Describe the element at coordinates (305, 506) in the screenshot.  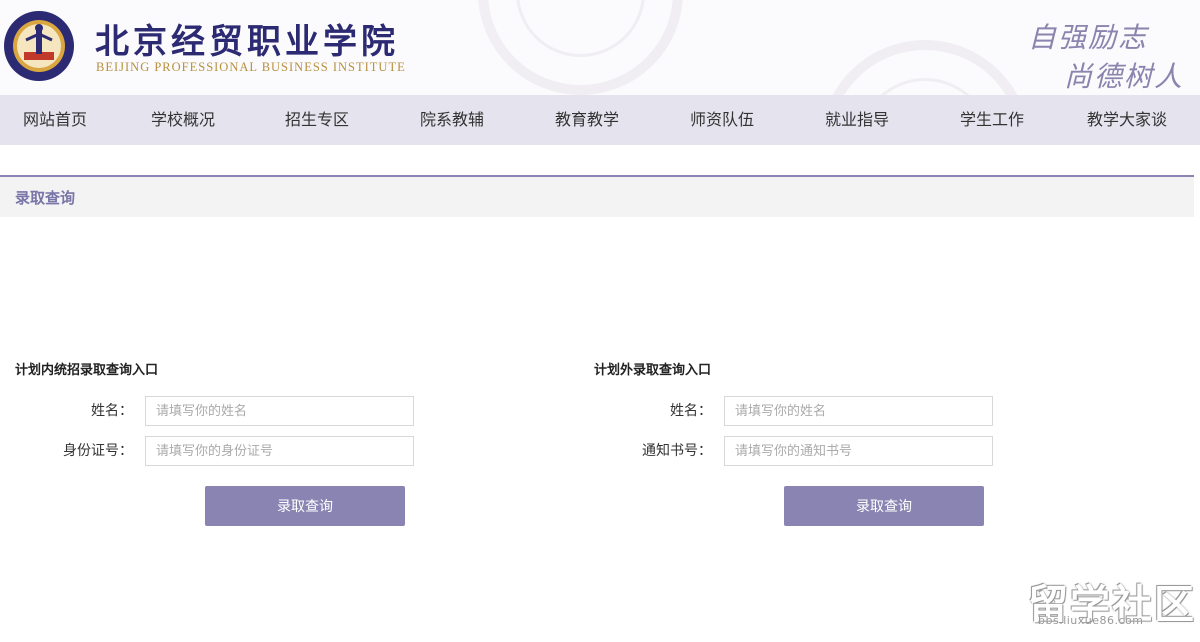
I see `in-plan-query-button: 录取查询` at that location.